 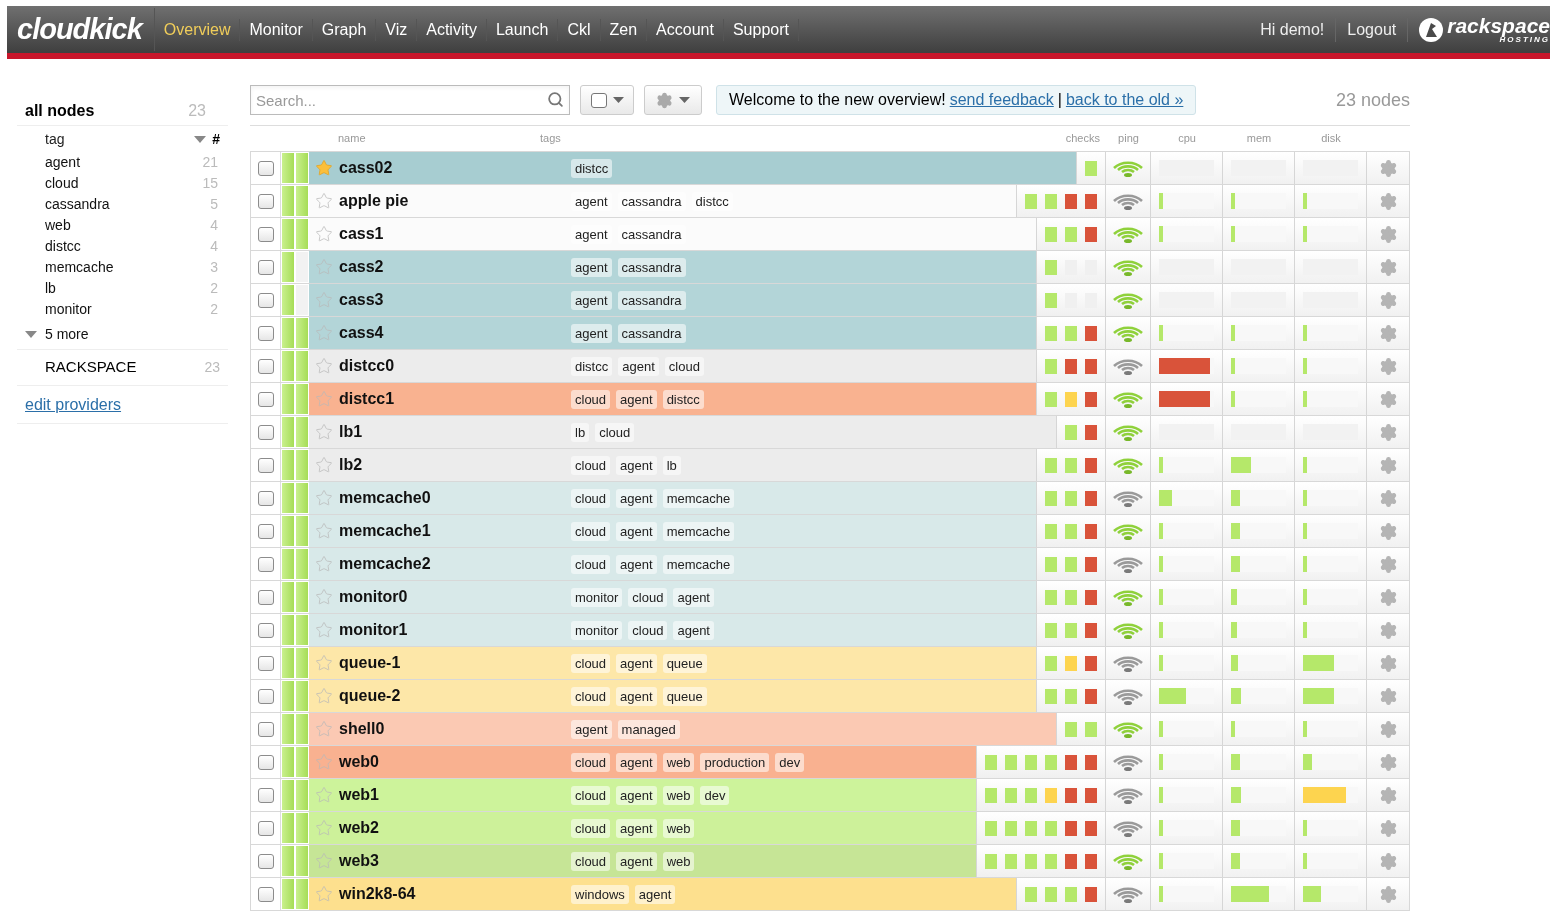 What do you see at coordinates (455, 729) in the screenshot?
I see `node-name: shell0` at bounding box center [455, 729].